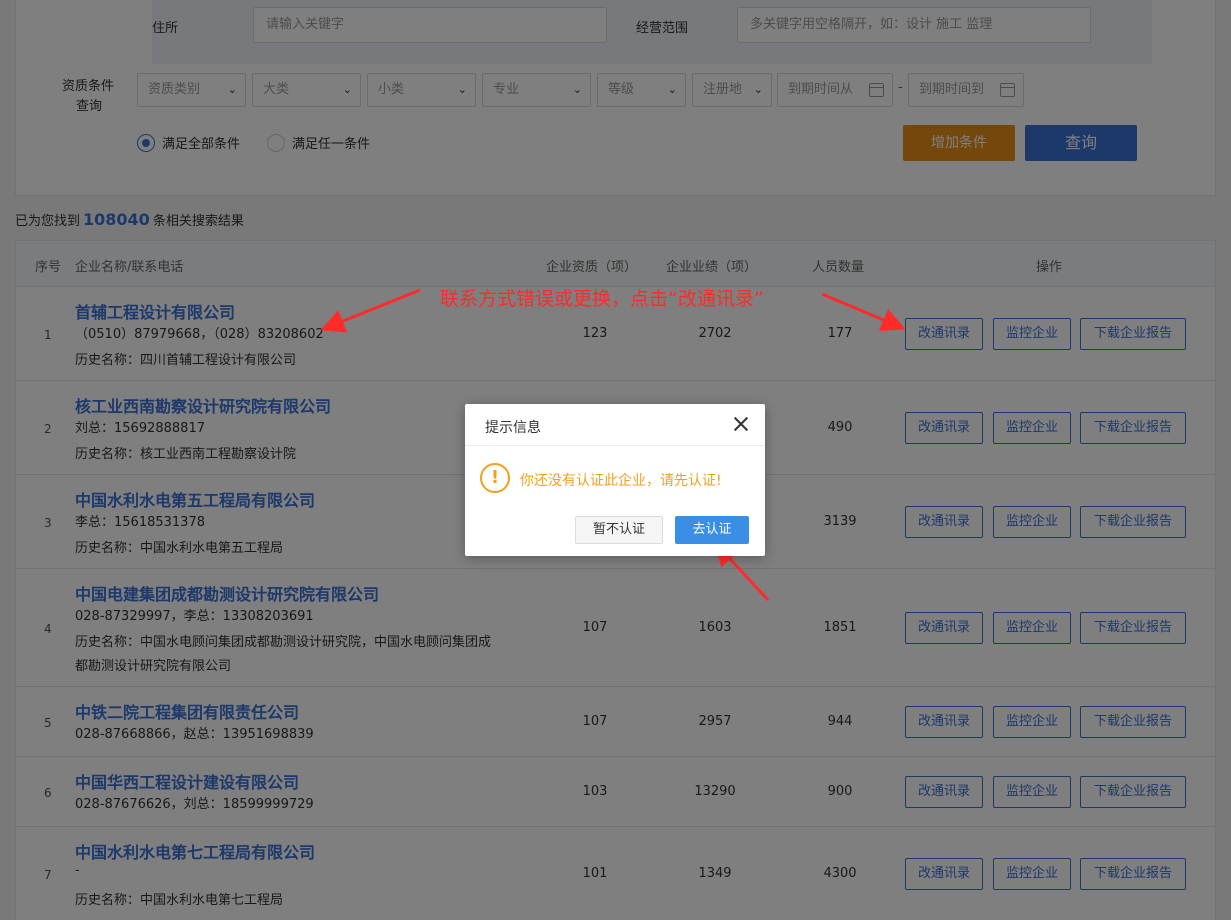  What do you see at coordinates (621, 481) in the screenshot?
I see `dialog-message: 你还没有认证此企业，请先认证!` at bounding box center [621, 481].